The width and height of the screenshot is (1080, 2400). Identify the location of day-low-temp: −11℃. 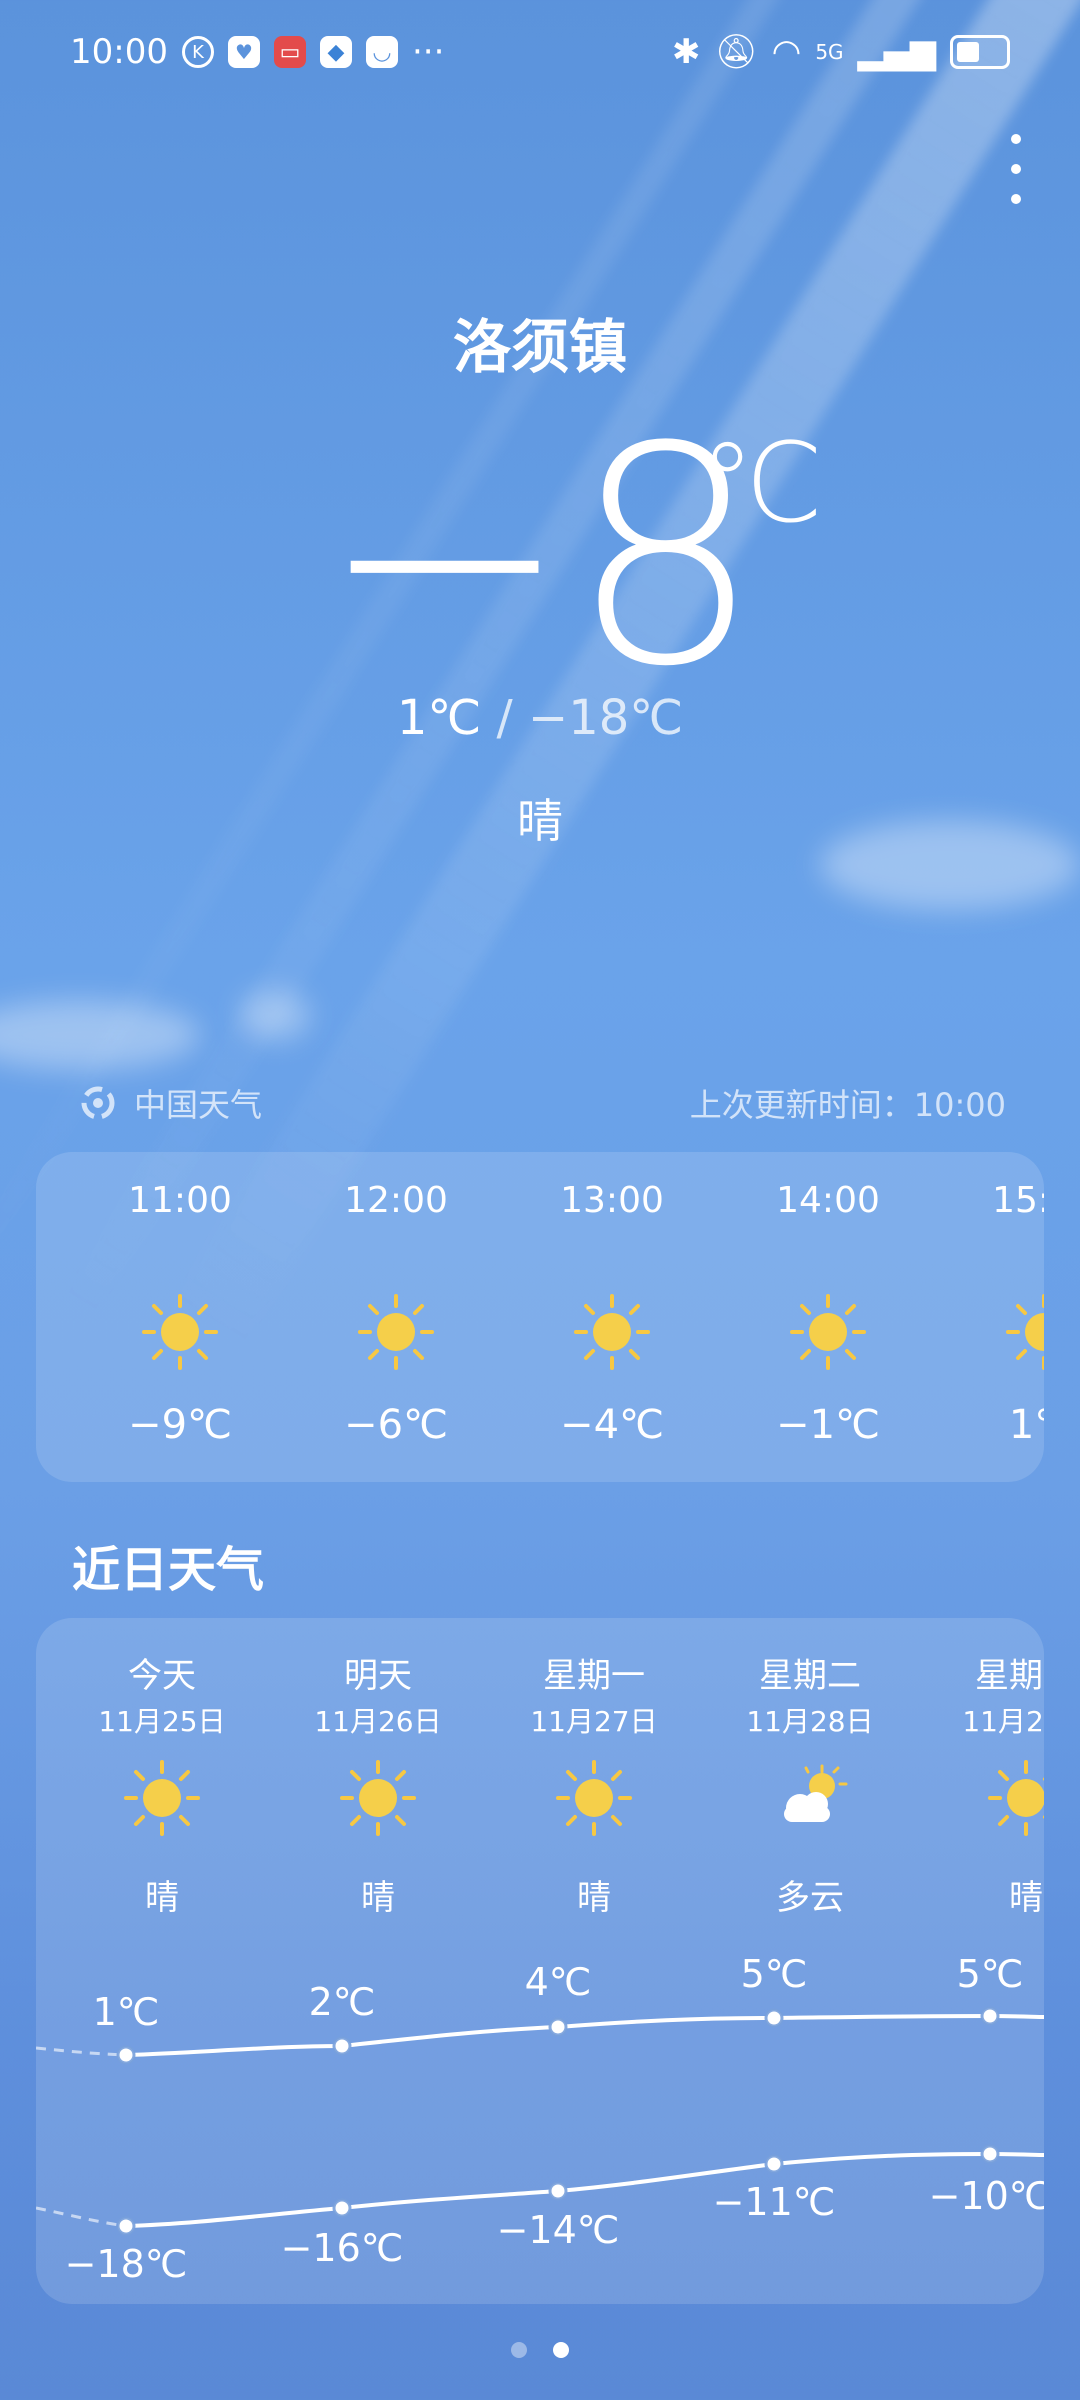
(774, 2202).